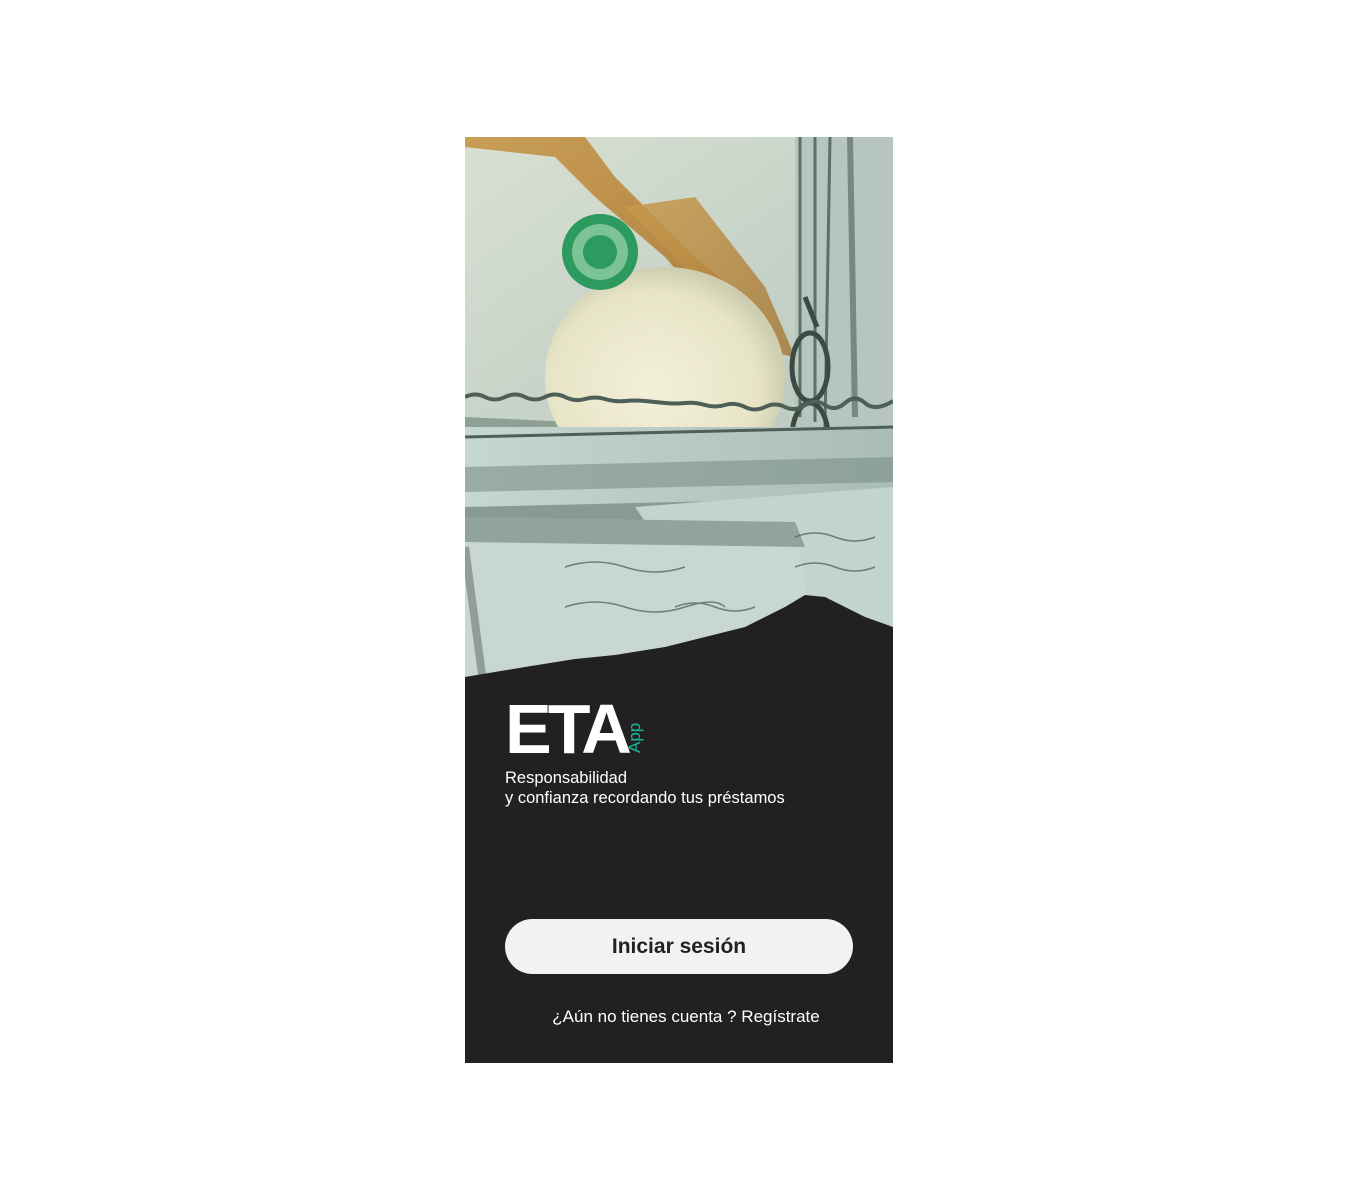 The width and height of the screenshot is (1358, 1199). What do you see at coordinates (679, 946) in the screenshot?
I see `login-button: Iniciar sesión` at bounding box center [679, 946].